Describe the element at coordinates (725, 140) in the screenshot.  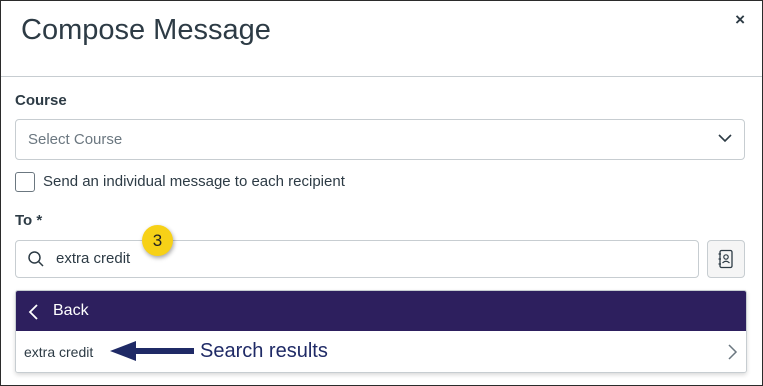
I see `chevron-down-icon` at that location.